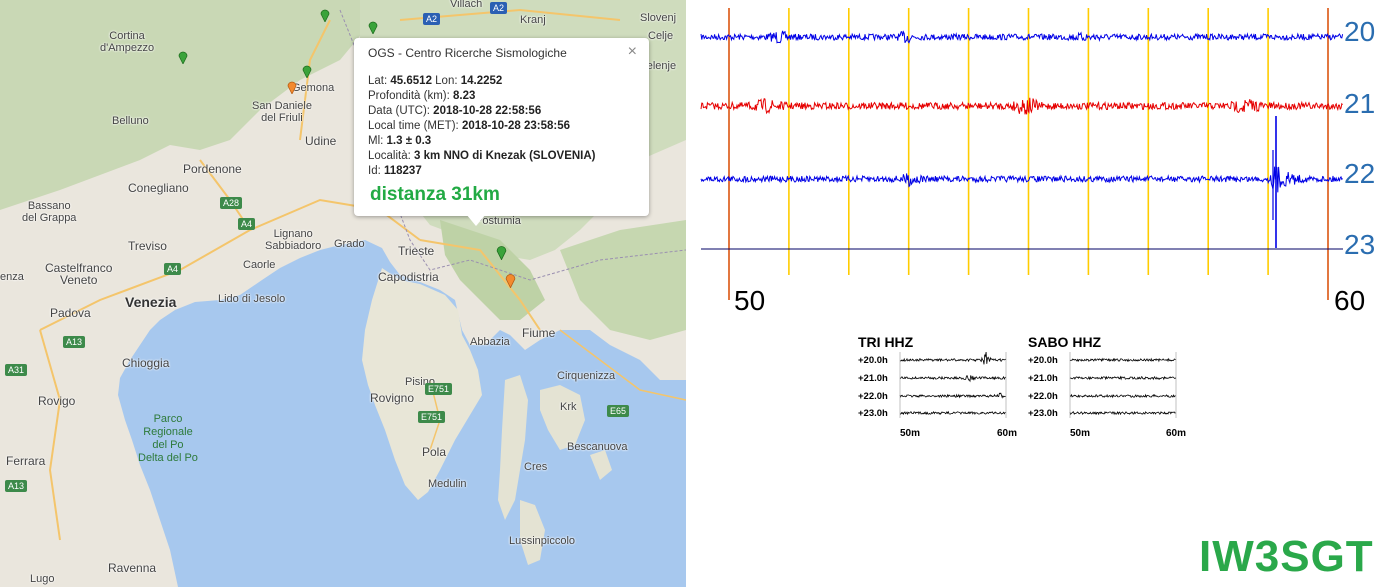 The image size is (1388, 587). Describe the element at coordinates (446, 81) in the screenshot. I see `lon-label: Lon:` at that location.